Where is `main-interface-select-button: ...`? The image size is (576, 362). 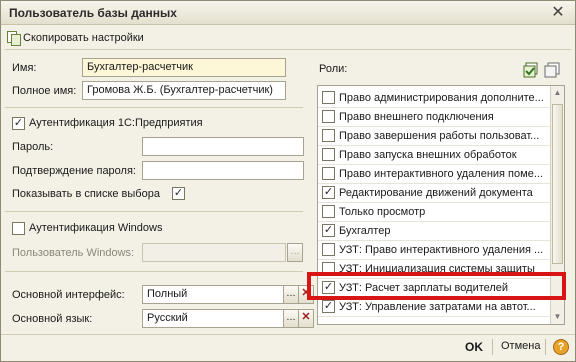 main-interface-select-button: ... is located at coordinates (291, 294).